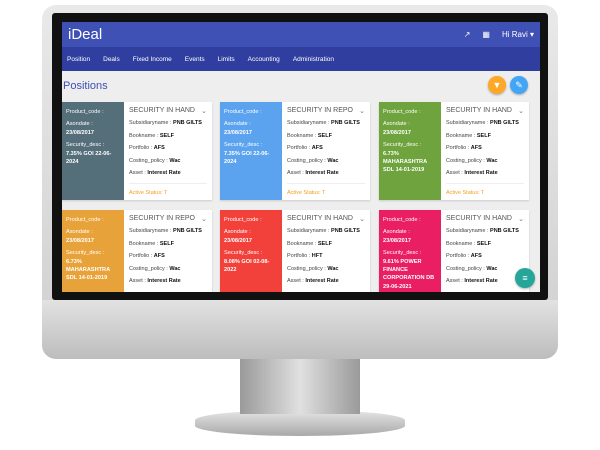 The image size is (600, 450). Describe the element at coordinates (264, 59) in the screenshot. I see `nav-item-accounting: Accounting` at that location.